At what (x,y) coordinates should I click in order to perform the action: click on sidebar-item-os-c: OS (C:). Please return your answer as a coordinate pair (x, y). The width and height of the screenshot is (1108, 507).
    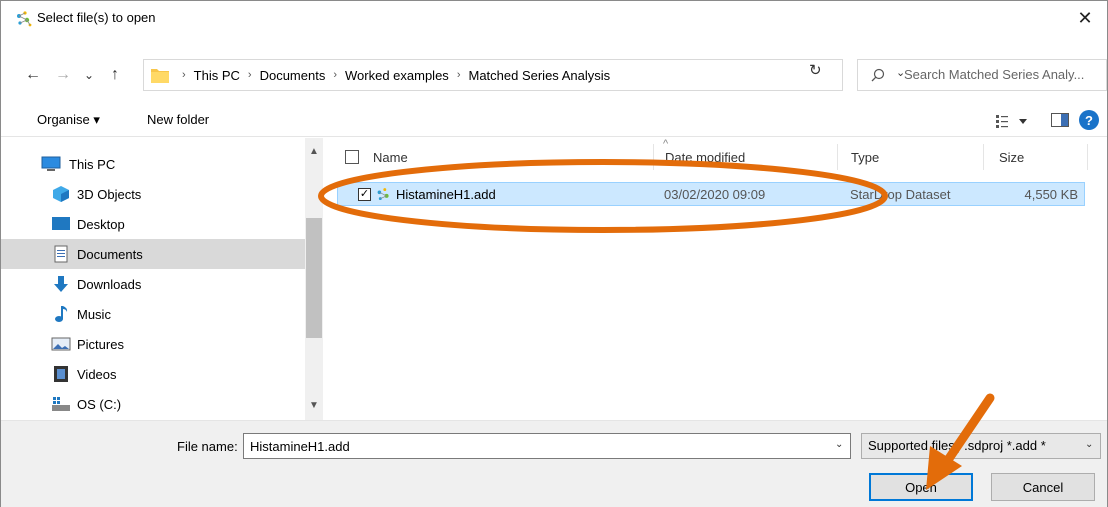
    Looking at the image, I should click on (153, 404).